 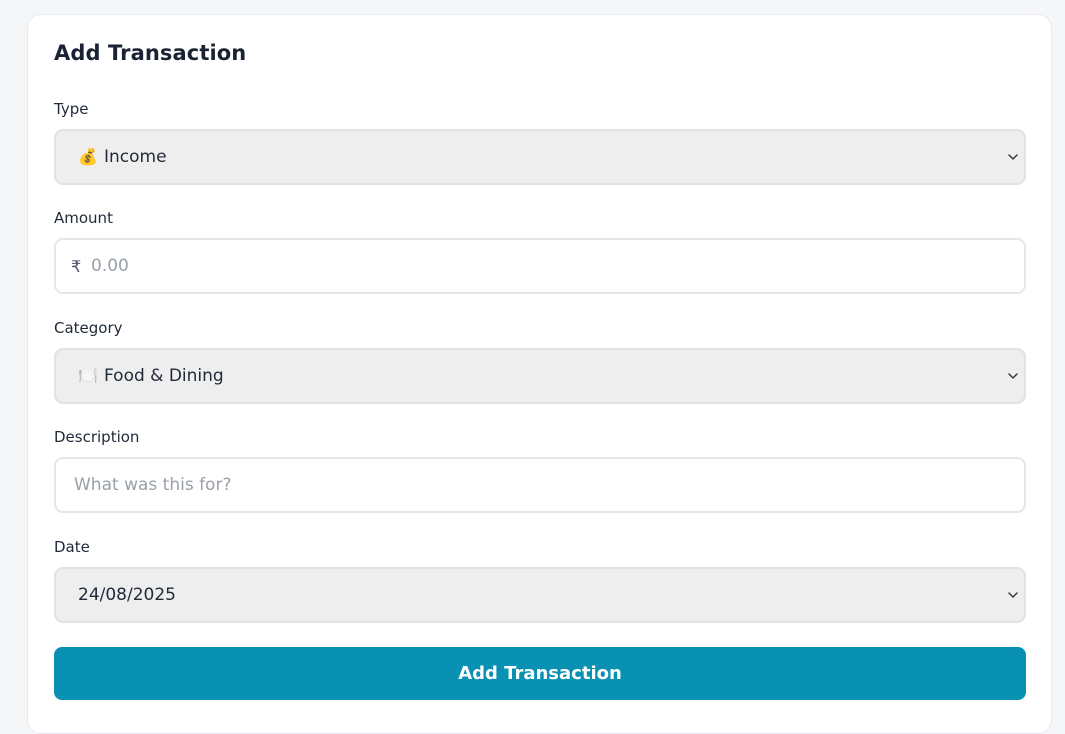 I want to click on type-select-value: 💰 Income, so click(x=122, y=157).